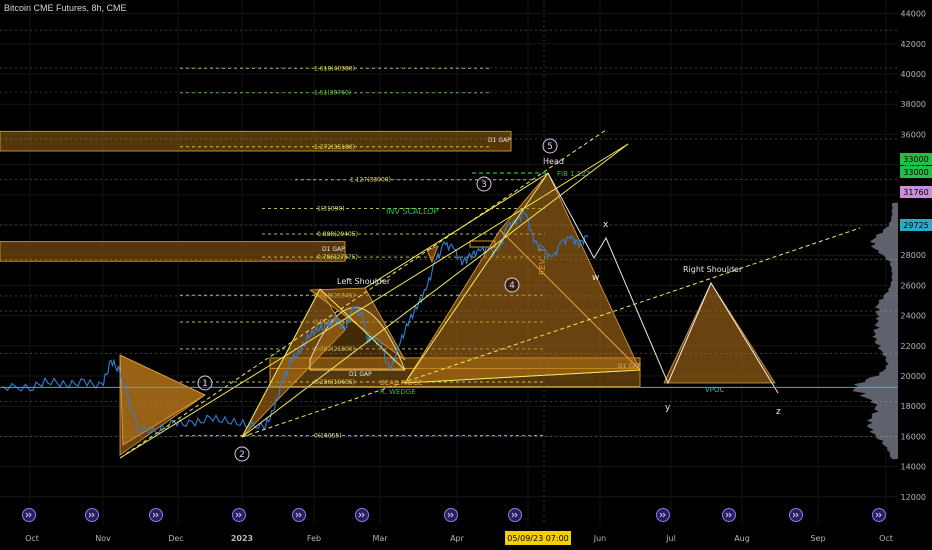  Describe the element at coordinates (553, 161) in the screenshot. I see `annotation-head: Head` at that location.